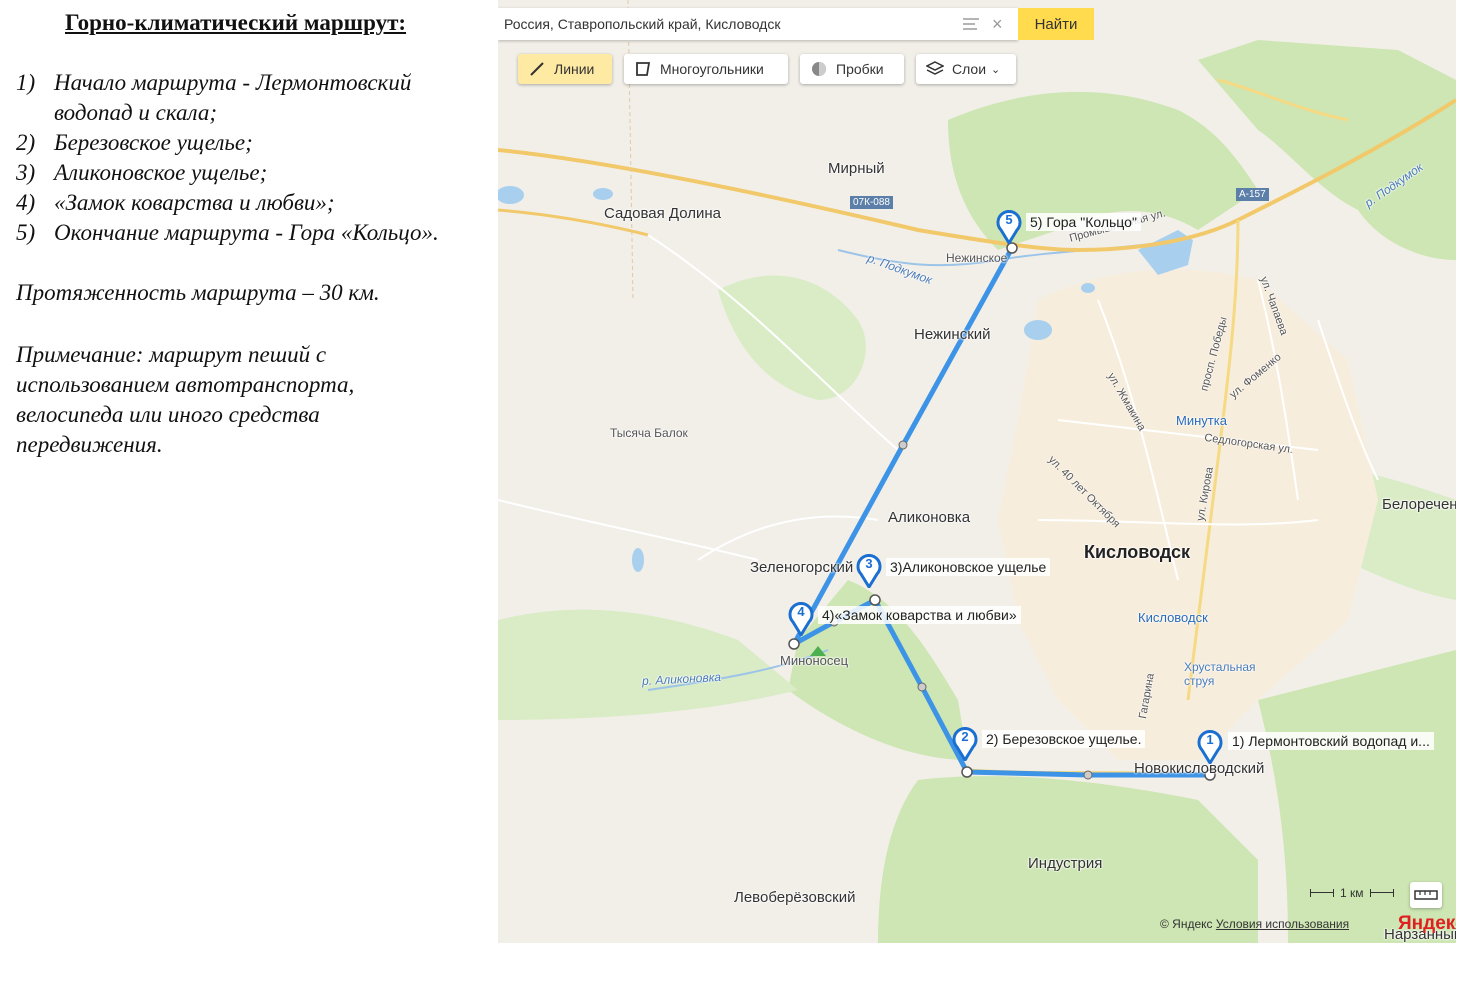 This screenshot has height=982, width=1460. I want to click on route-point-label: 2) Березовское ущелье., so click(1064, 739).